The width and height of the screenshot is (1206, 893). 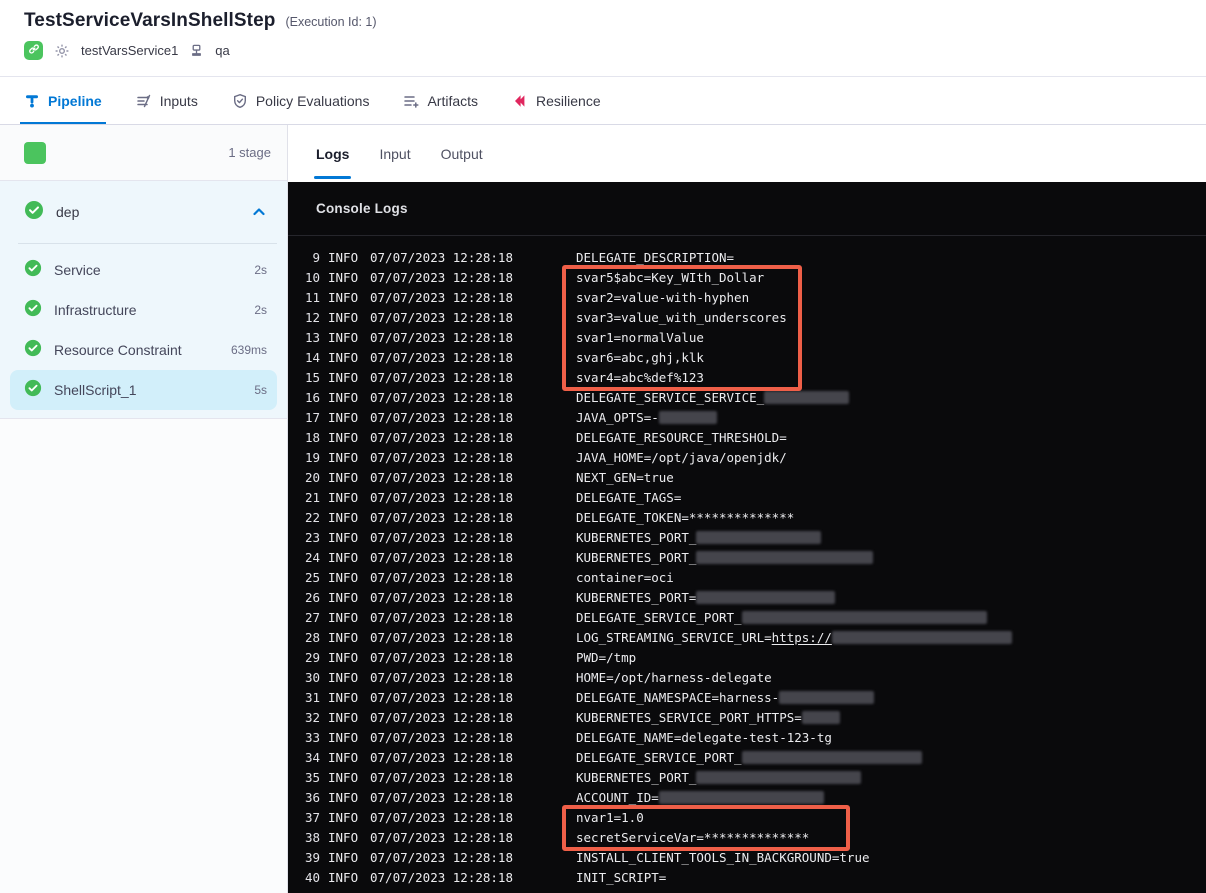 What do you see at coordinates (312, 657) in the screenshot?
I see `log-line-number: 29` at bounding box center [312, 657].